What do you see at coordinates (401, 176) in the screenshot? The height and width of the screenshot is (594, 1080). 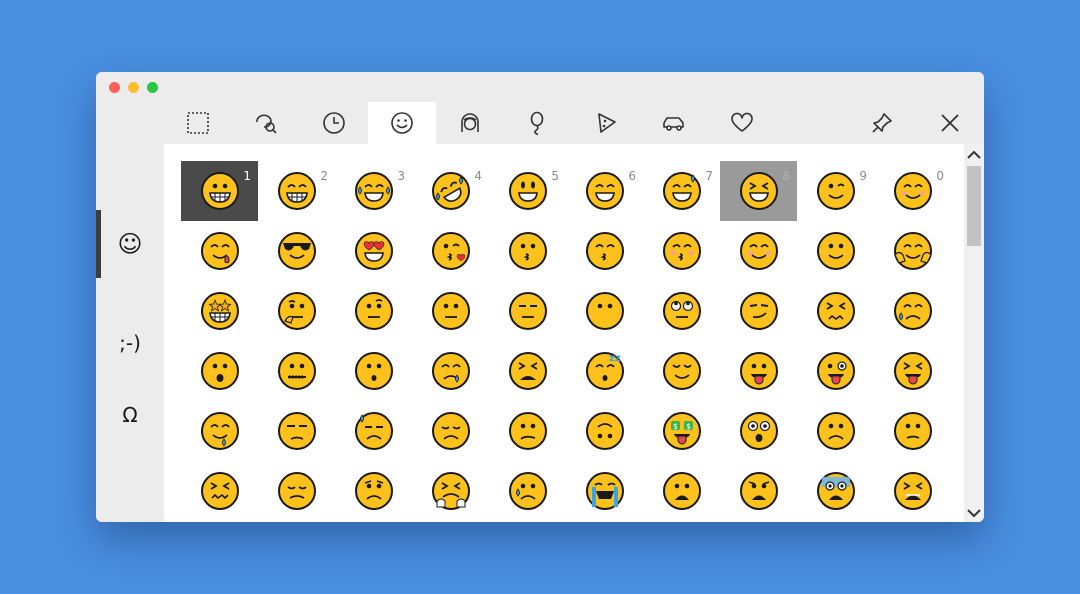 I see `shortcut-number: 3` at bounding box center [401, 176].